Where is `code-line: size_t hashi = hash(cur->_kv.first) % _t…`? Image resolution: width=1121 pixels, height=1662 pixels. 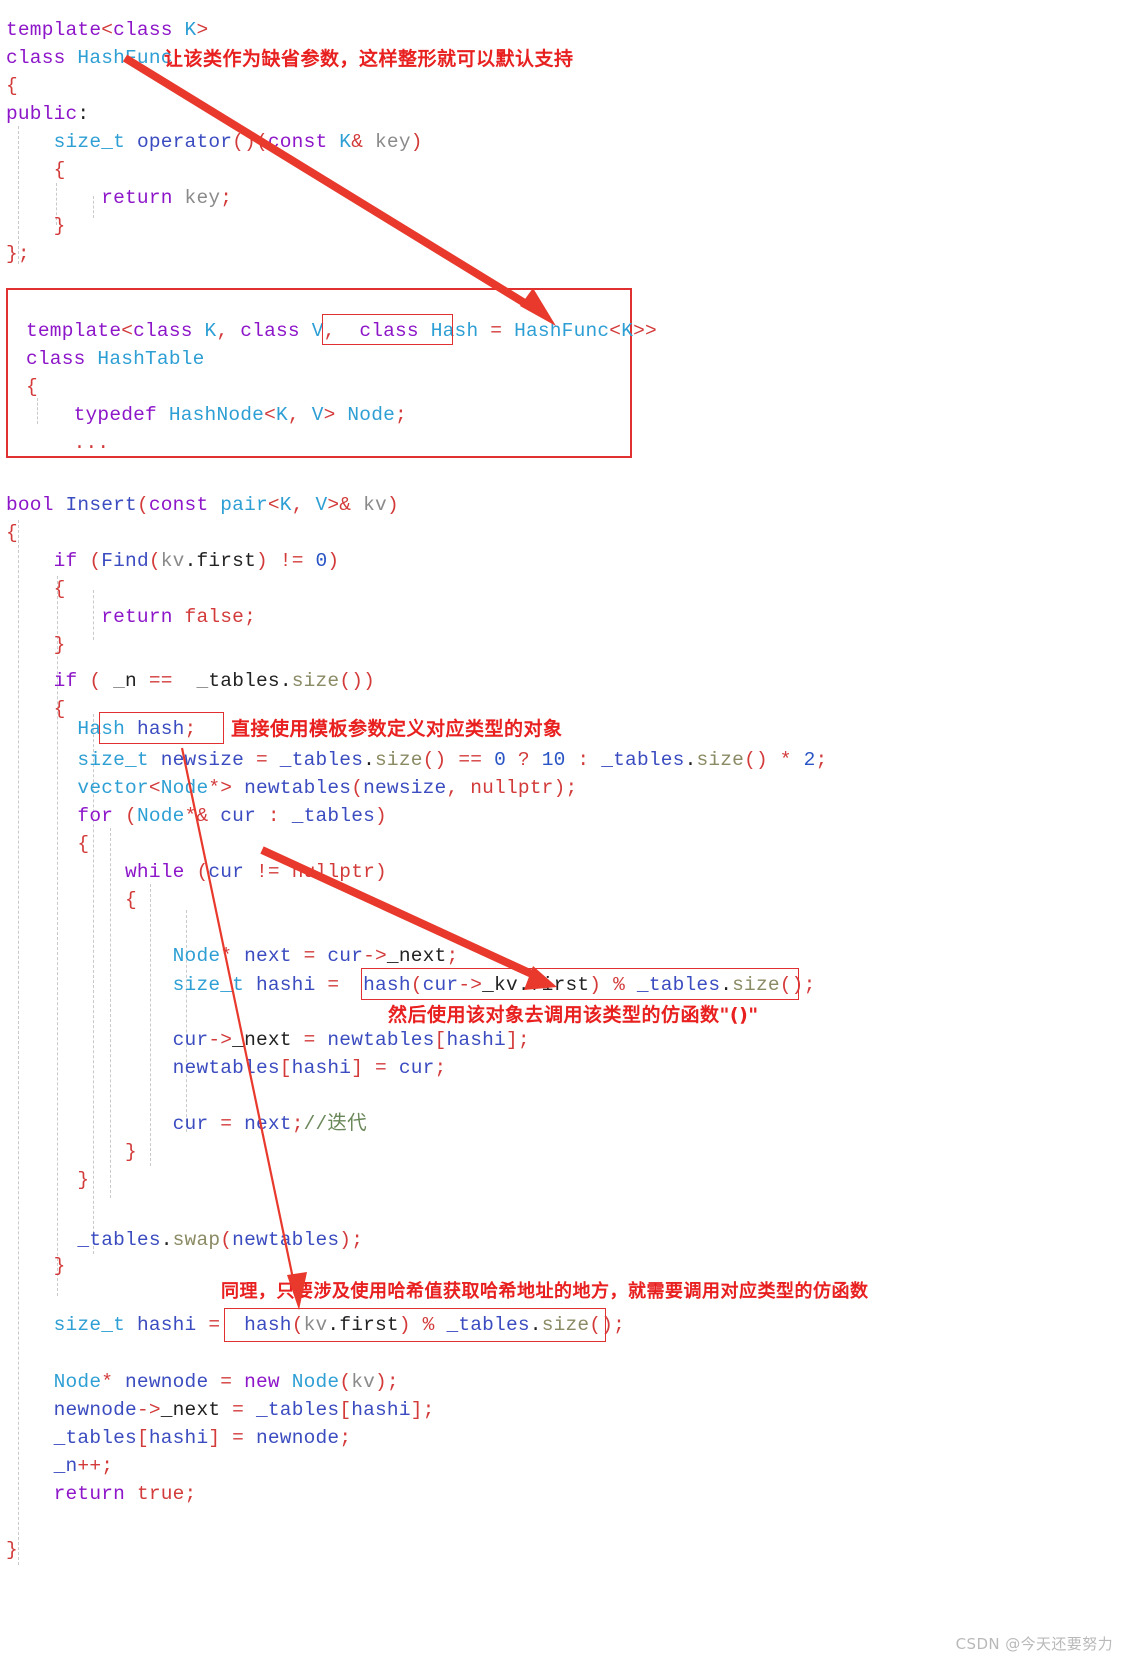 code-line: size_t hashi = hash(cur->_kv.first) % _t… is located at coordinates (494, 985).